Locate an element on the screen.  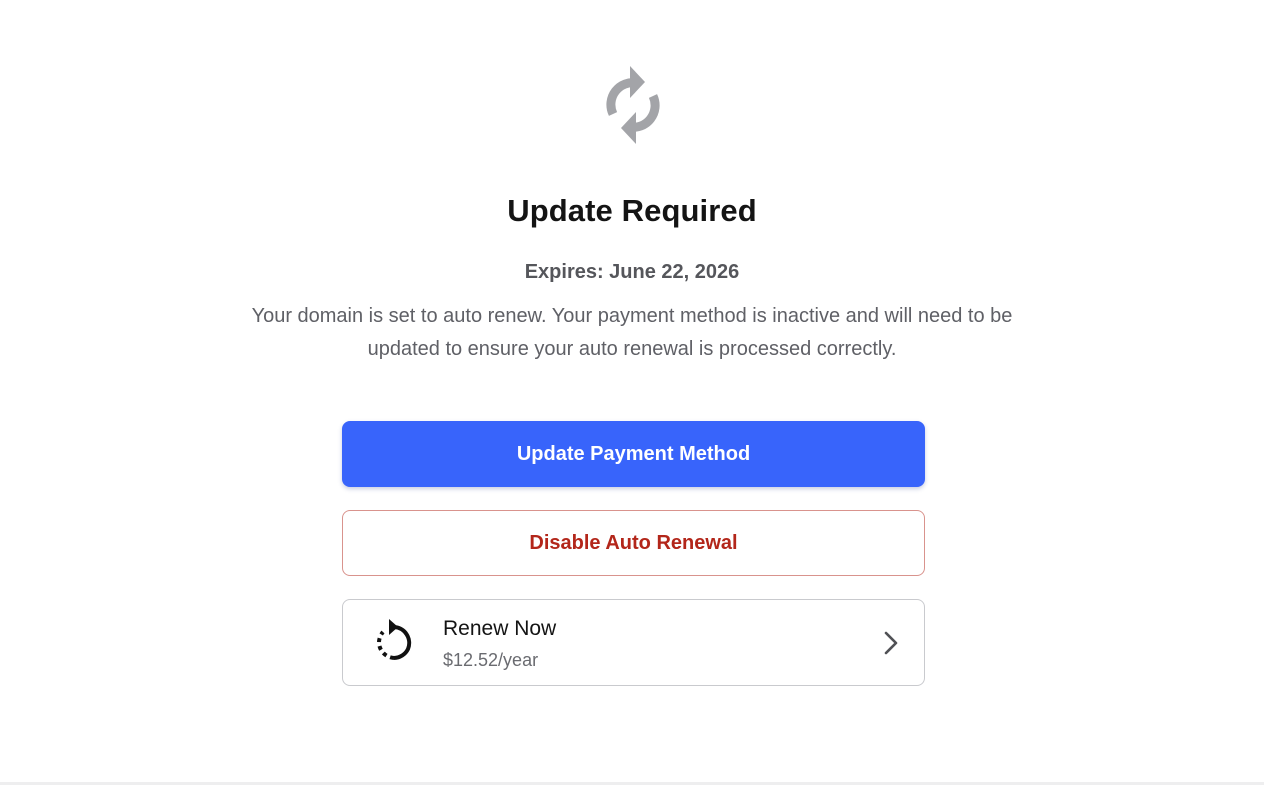
renew-clock-icon is located at coordinates (394, 639).